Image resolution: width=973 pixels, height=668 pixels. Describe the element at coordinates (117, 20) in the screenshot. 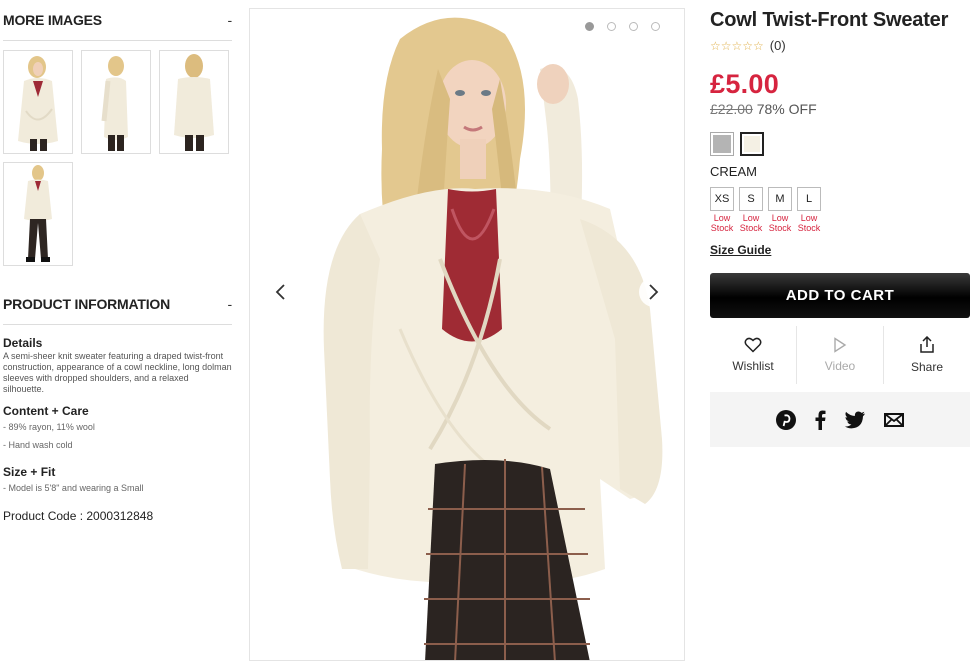

I see `more-images-header: MORE IMAGES -` at that location.